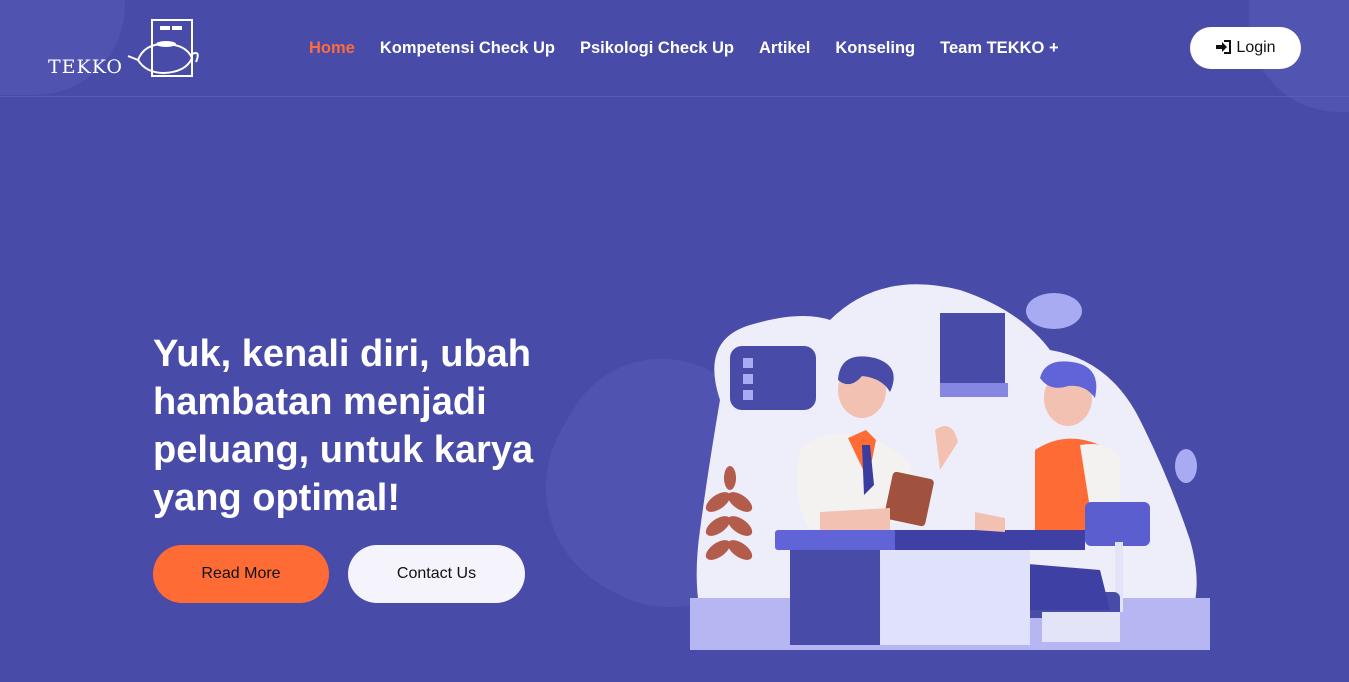 The height and width of the screenshot is (682, 1349). I want to click on login-button: Login, so click(1245, 48).